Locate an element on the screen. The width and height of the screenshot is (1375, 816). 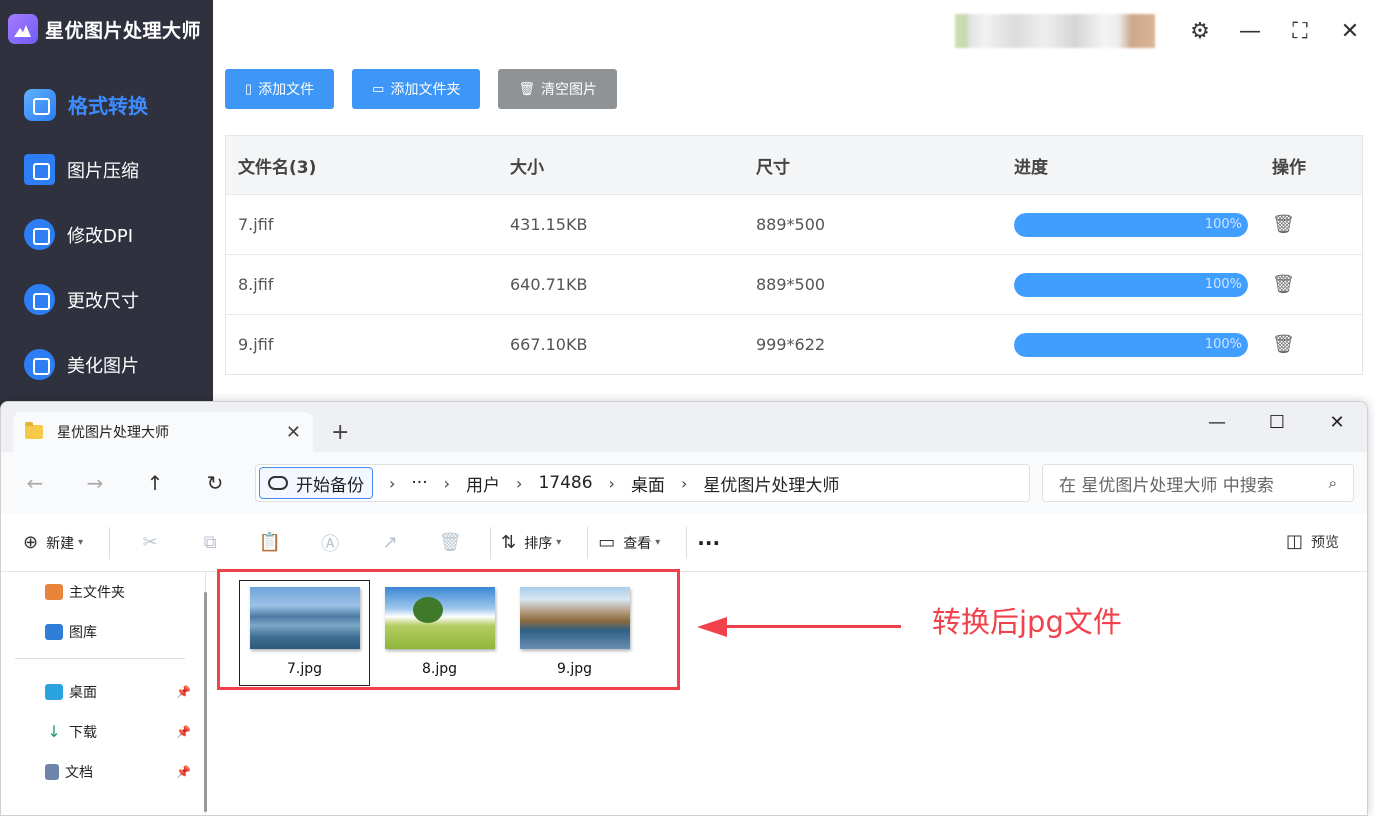
clear-images-button: 🗑 清空图片 is located at coordinates (557, 89).